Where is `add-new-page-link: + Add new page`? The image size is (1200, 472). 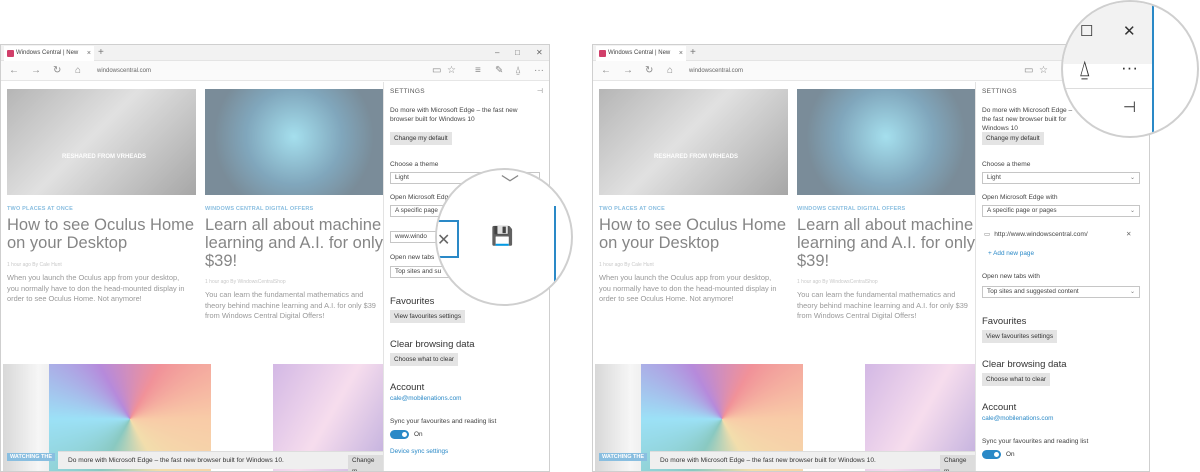 add-new-page-link: + Add new page is located at coordinates (1011, 253).